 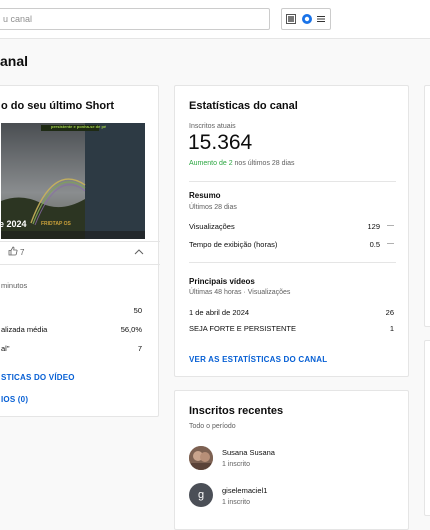 I want to click on top-video-views: 1, so click(x=391, y=328).